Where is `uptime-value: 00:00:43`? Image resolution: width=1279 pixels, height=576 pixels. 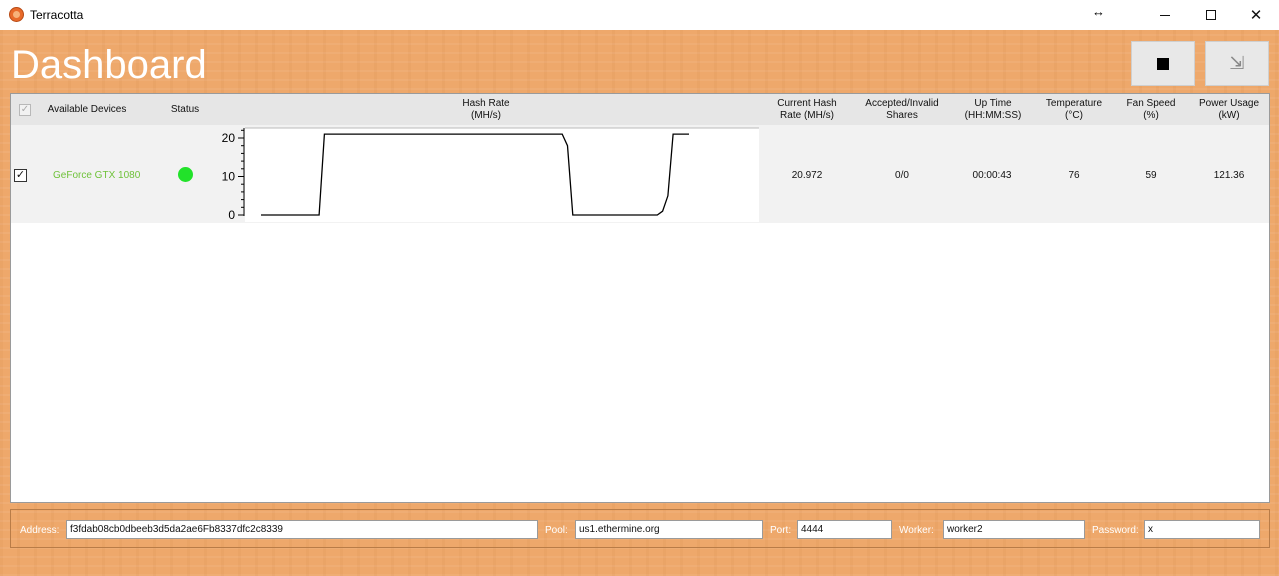
uptime-value: 00:00:43 is located at coordinates (992, 175).